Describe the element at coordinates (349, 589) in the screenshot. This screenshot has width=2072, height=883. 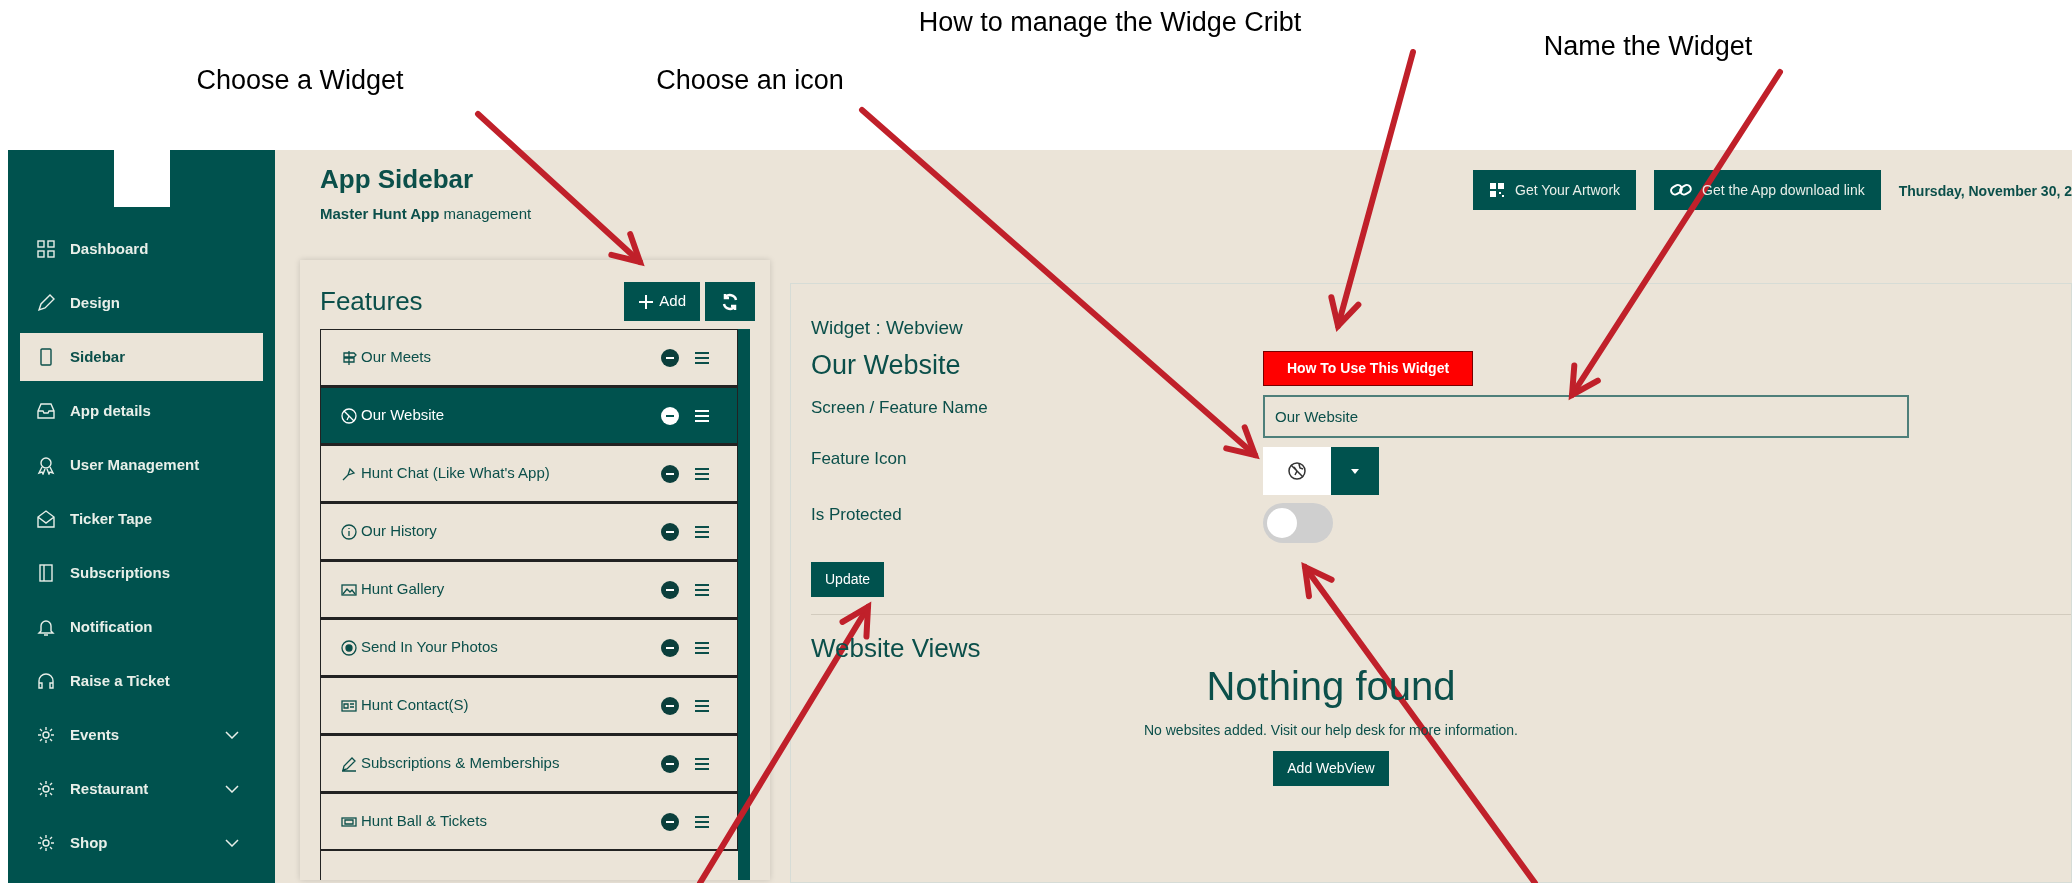
I see `image-icon` at that location.